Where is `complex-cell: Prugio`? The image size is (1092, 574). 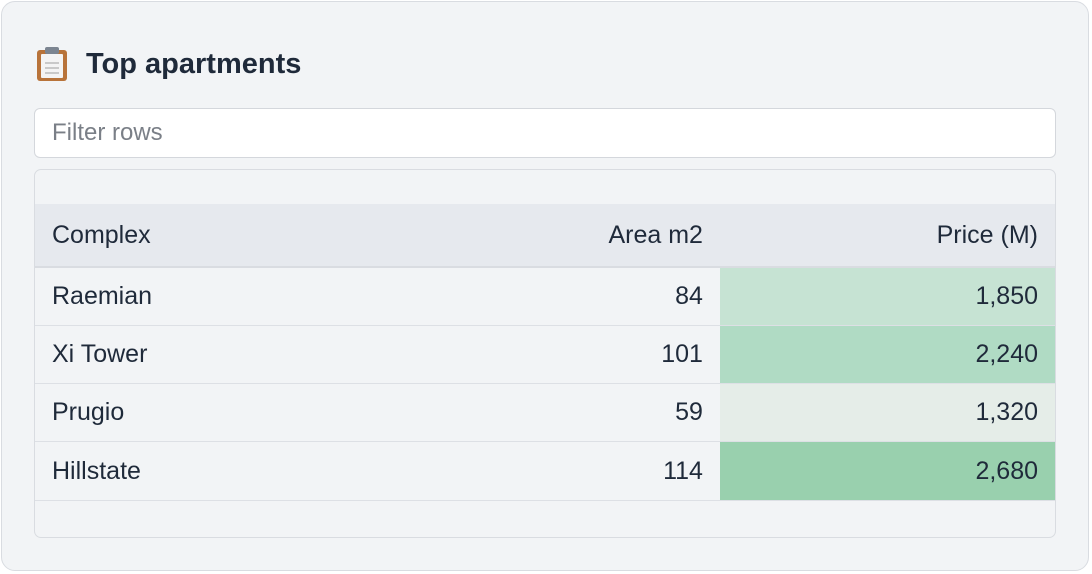
complex-cell: Prugio is located at coordinates (235, 412).